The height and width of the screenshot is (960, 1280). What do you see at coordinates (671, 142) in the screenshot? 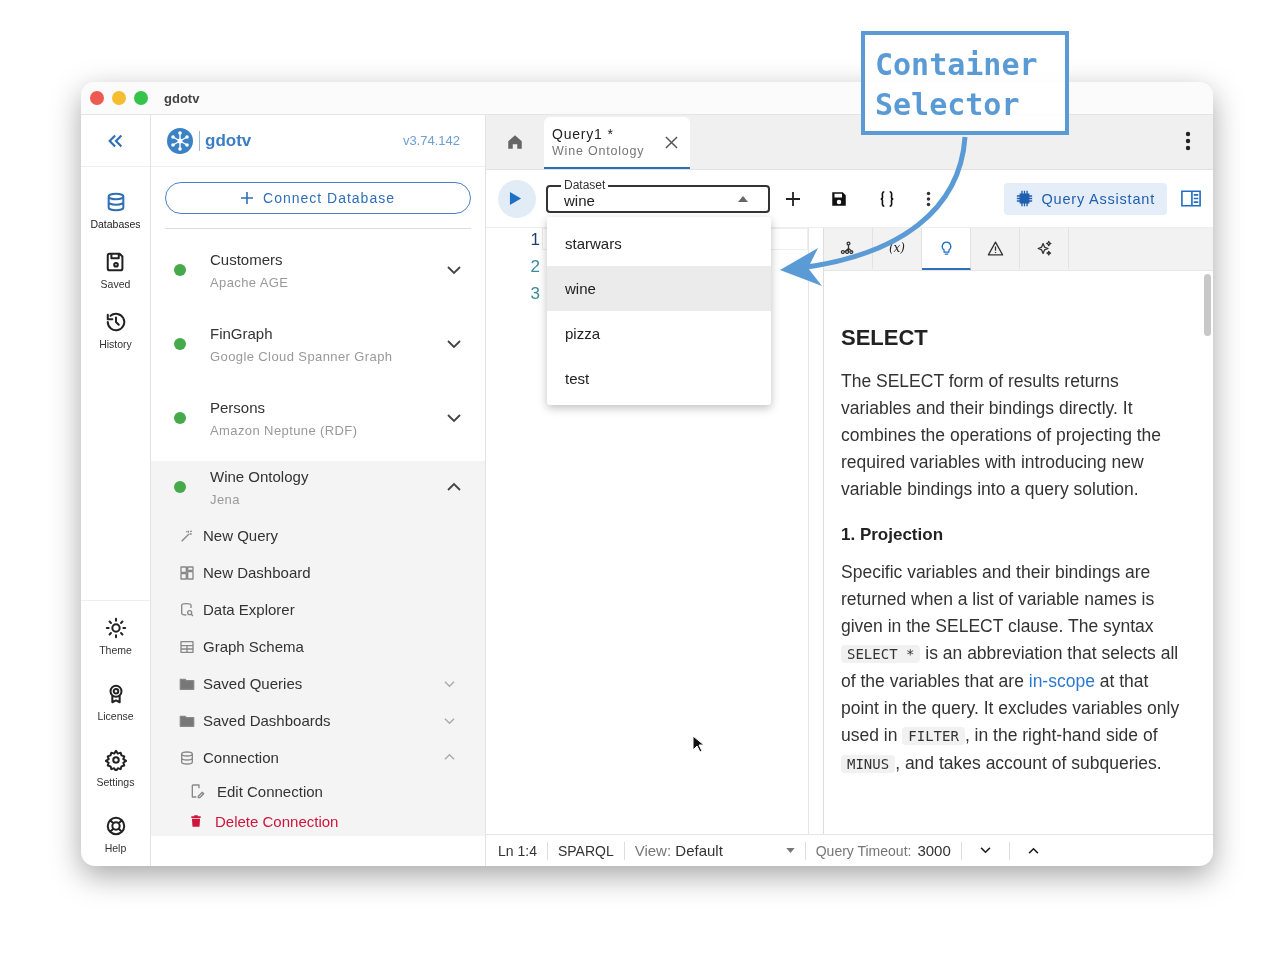
I see `close-icon` at bounding box center [671, 142].